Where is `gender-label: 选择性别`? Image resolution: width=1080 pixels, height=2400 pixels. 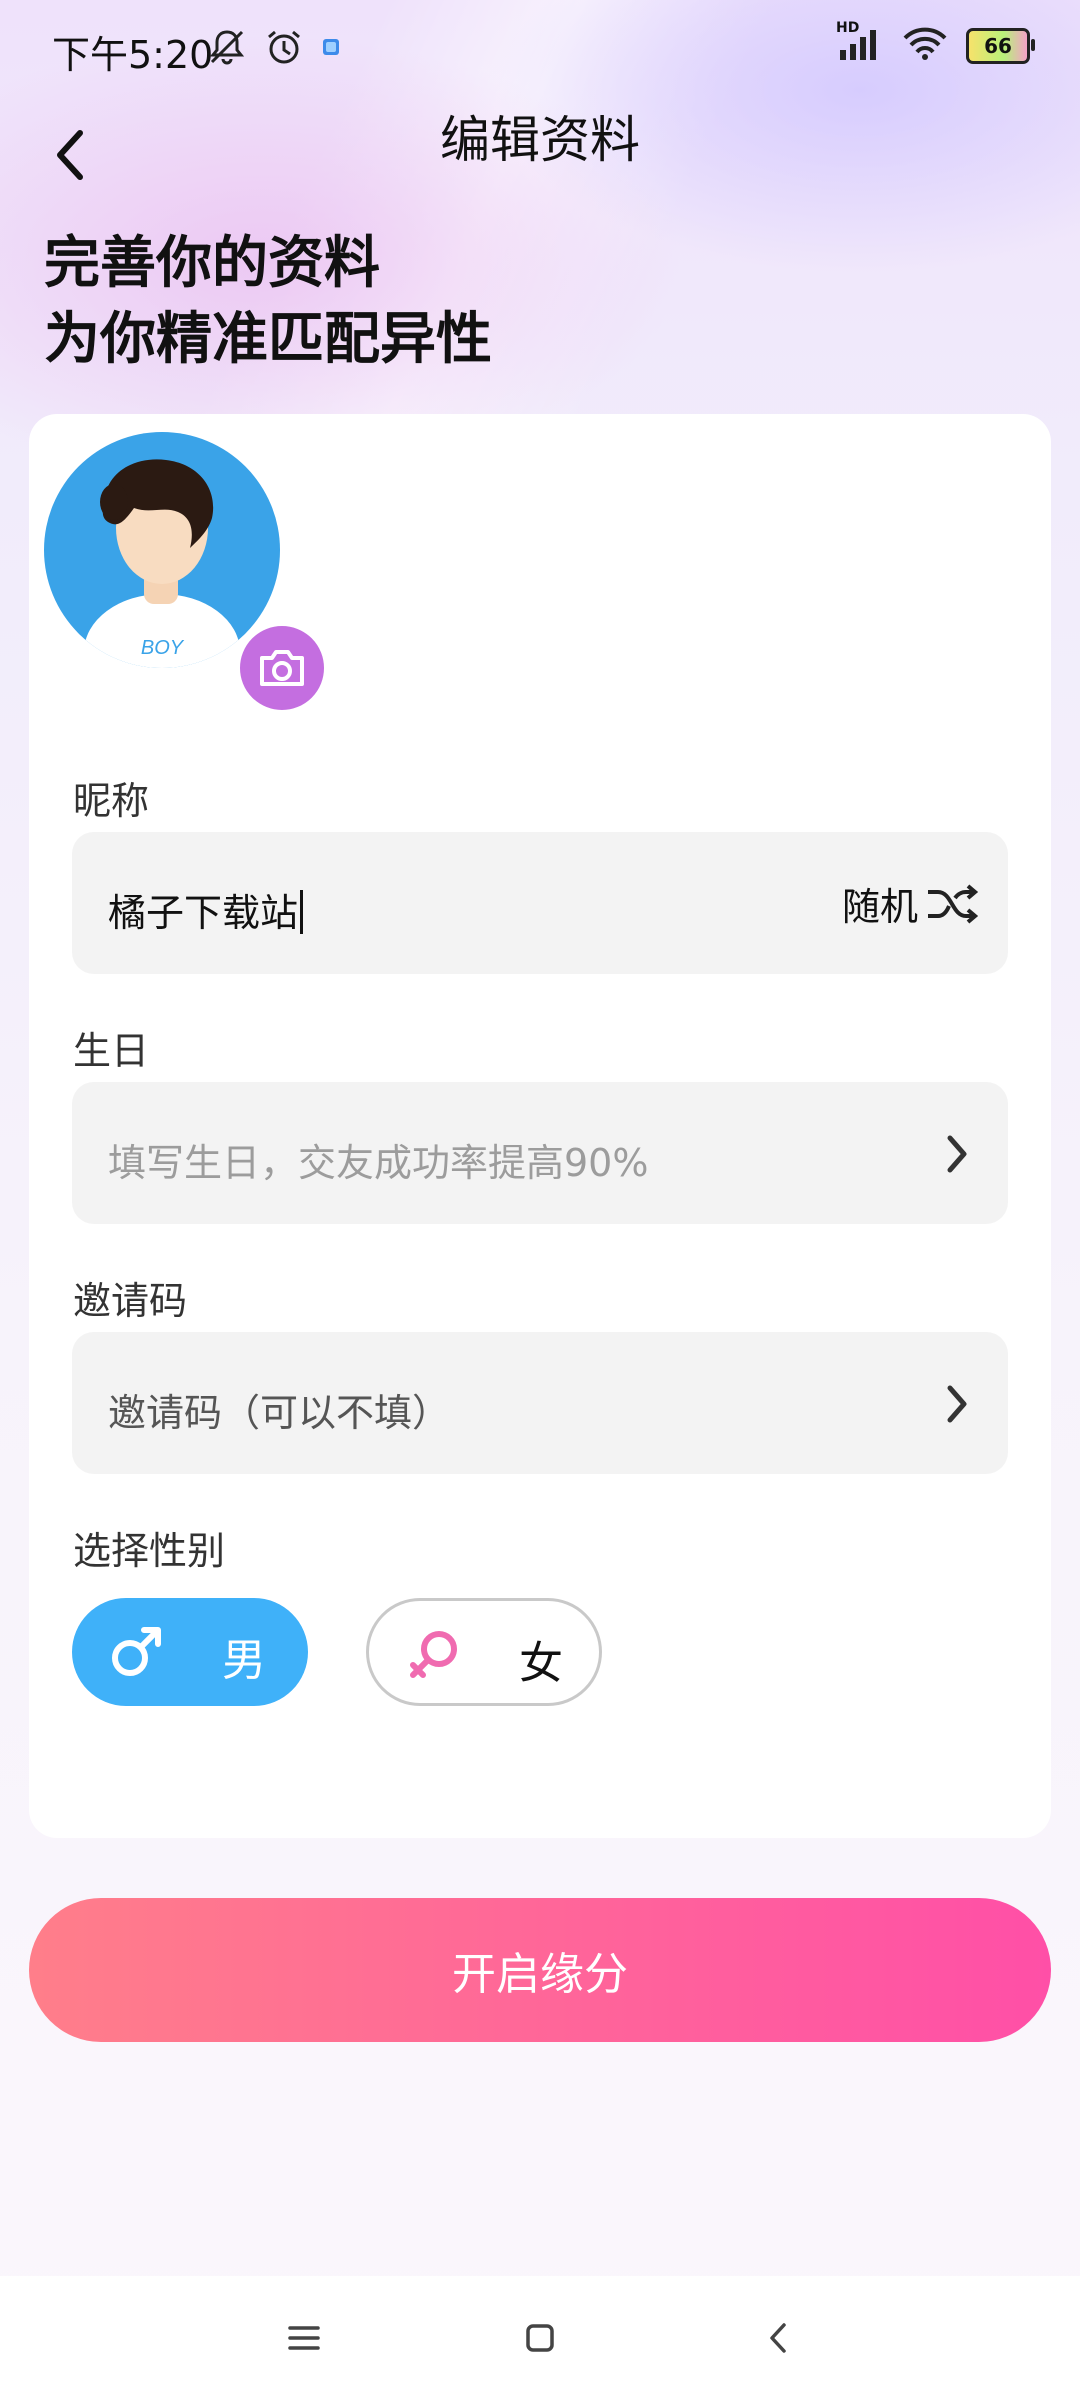
gender-label: 选择性别 is located at coordinates (149, 1551).